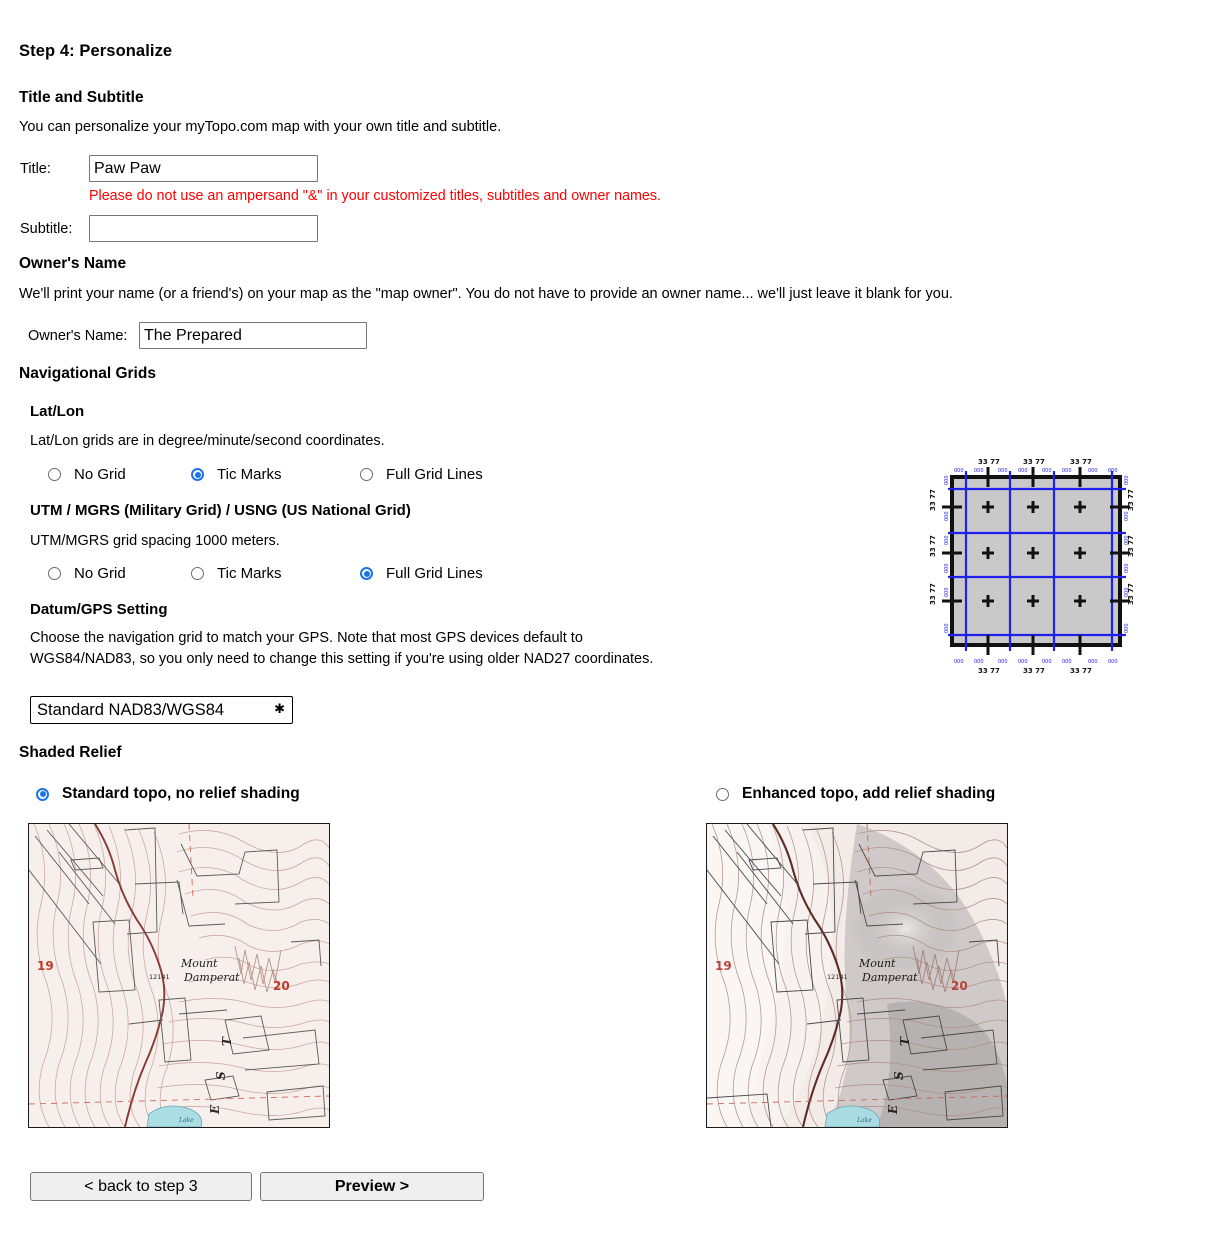 This screenshot has height=1235, width=1205. I want to click on utm-option-label: Tic Marks, so click(249, 573).